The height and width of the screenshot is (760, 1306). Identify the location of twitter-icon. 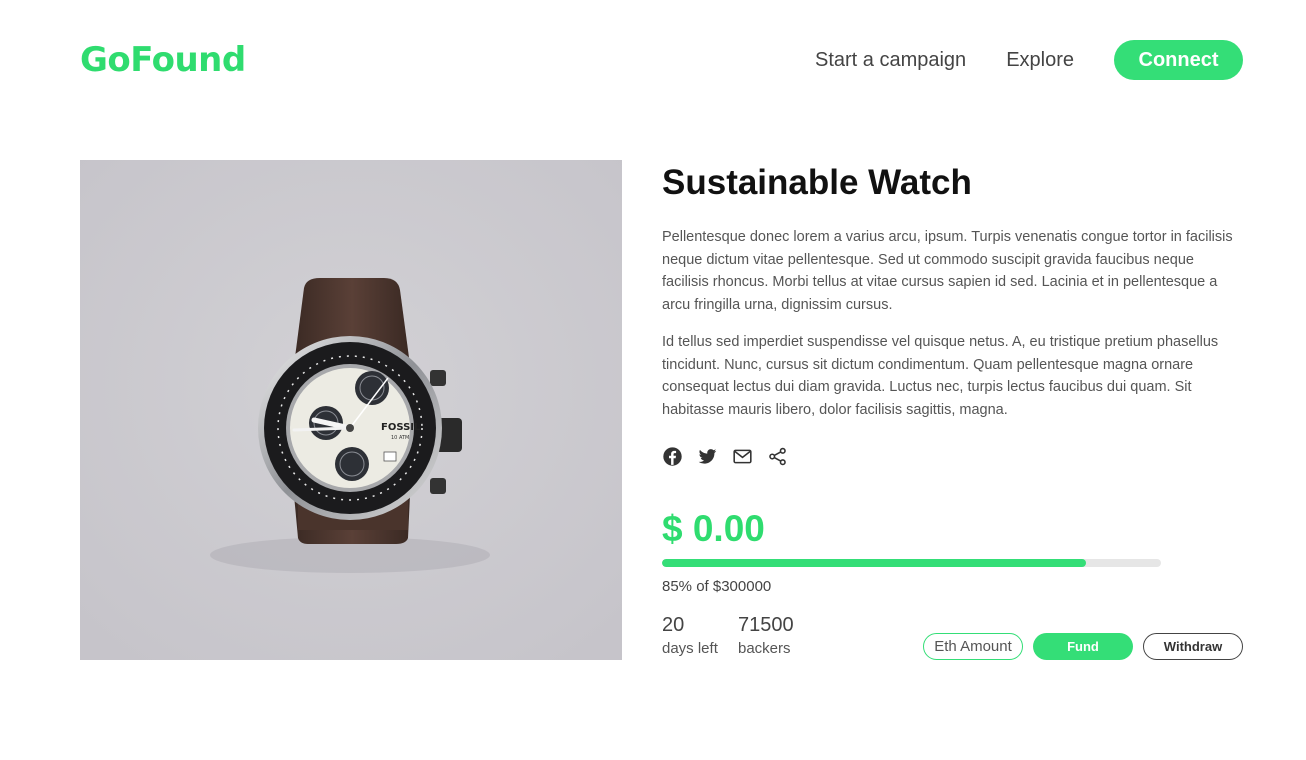
(707, 456).